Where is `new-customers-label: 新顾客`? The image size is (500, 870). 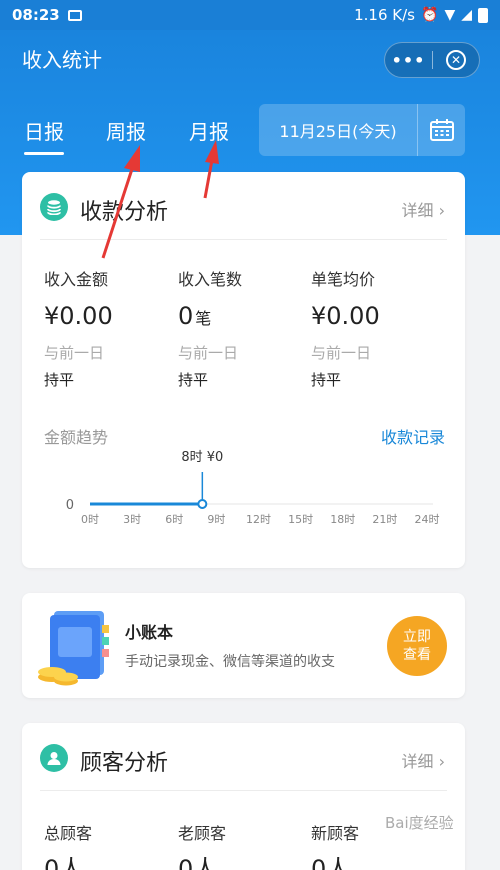 new-customers-label: 新顾客 is located at coordinates (335, 833).